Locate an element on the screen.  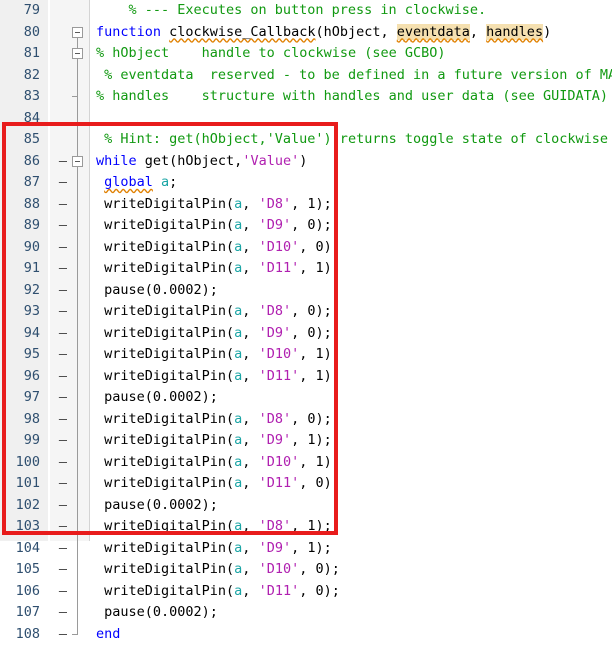
line-number: 100 is located at coordinates (20, 463).